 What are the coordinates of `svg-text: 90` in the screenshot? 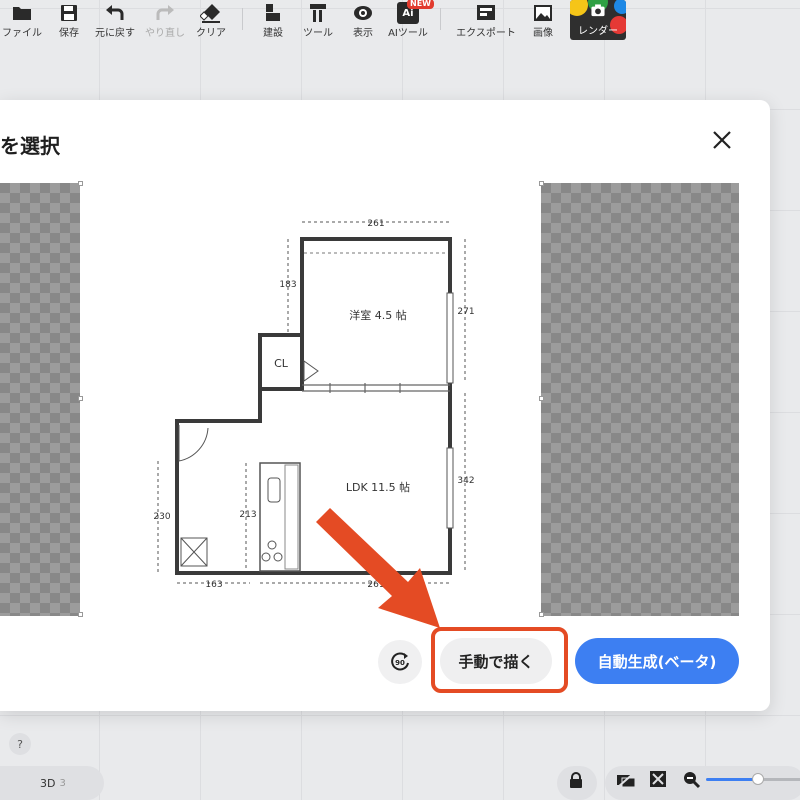 It's located at (400, 663).